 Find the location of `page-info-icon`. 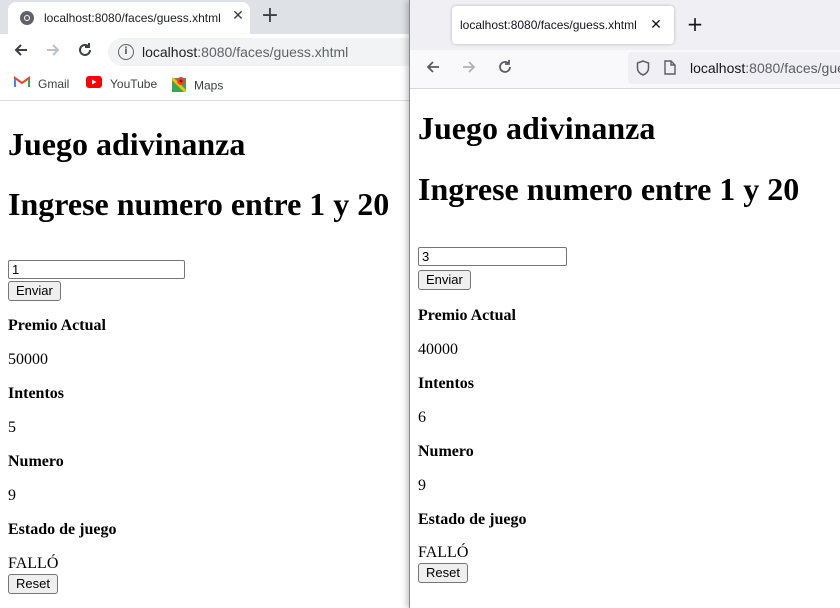

page-info-icon is located at coordinates (670, 67).